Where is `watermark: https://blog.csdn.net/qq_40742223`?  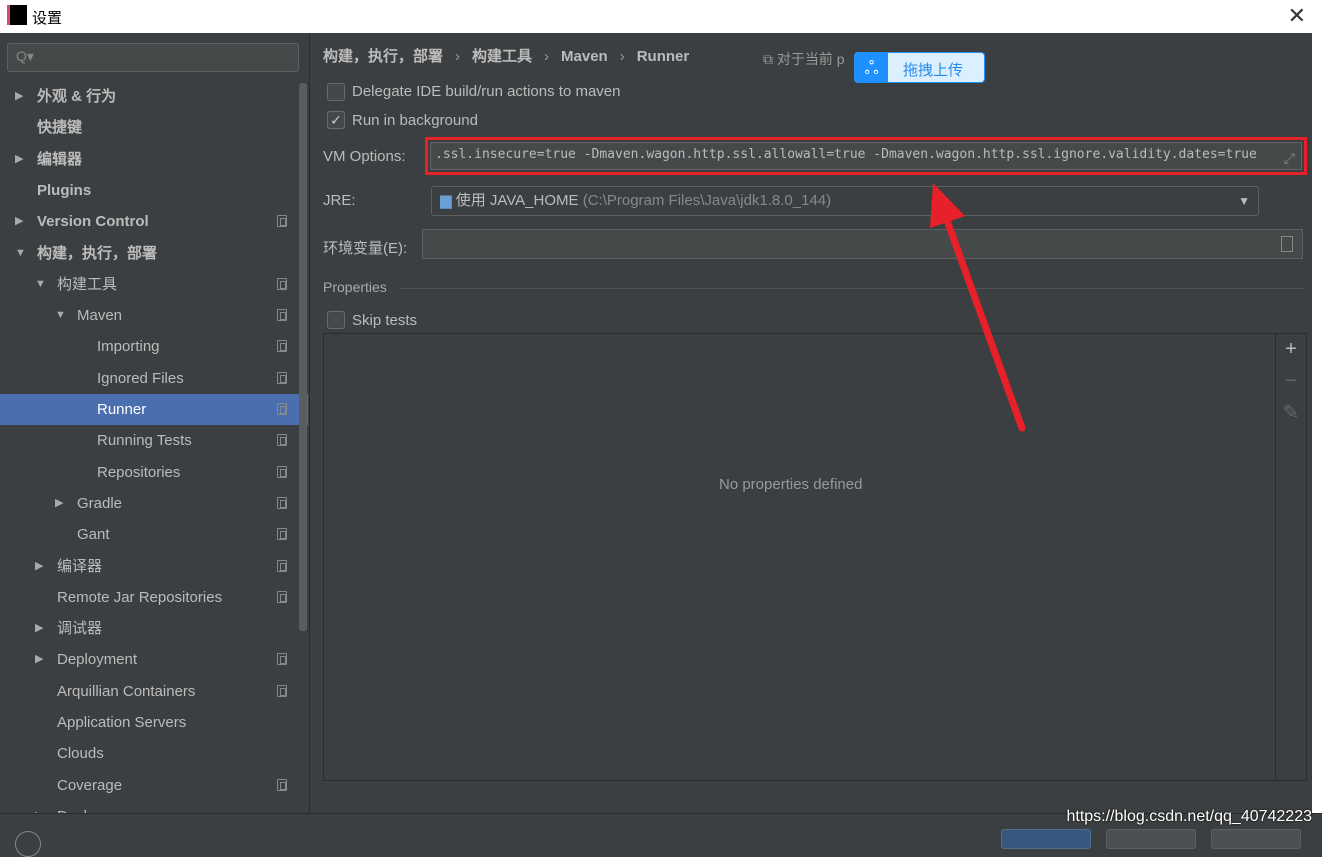
watermark: https://blog.csdn.net/qq_40742223 is located at coordinates (1189, 816).